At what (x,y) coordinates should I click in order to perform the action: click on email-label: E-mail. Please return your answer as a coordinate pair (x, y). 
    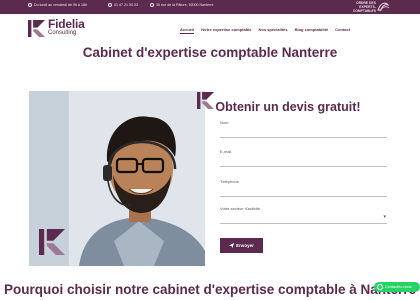
    Looking at the image, I should click on (226, 151).